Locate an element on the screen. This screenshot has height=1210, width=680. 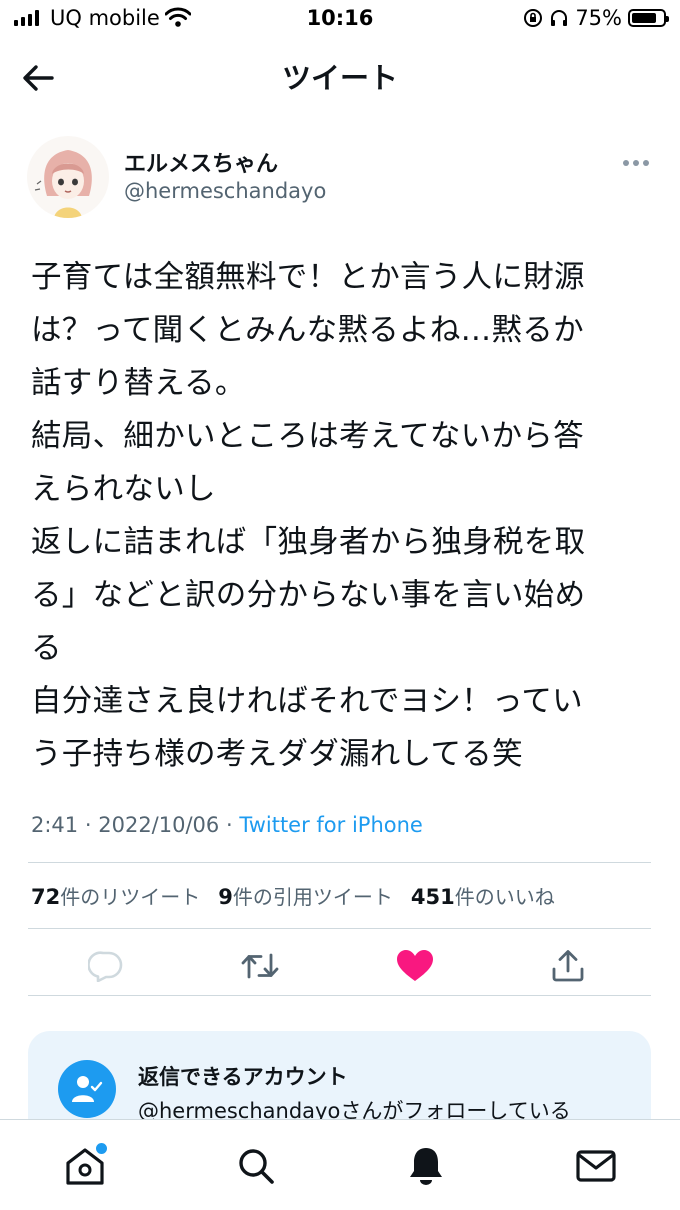
tweet-timestamp: 2:41 · 2022/10/06 · Twitter for iPhone is located at coordinates (227, 825).